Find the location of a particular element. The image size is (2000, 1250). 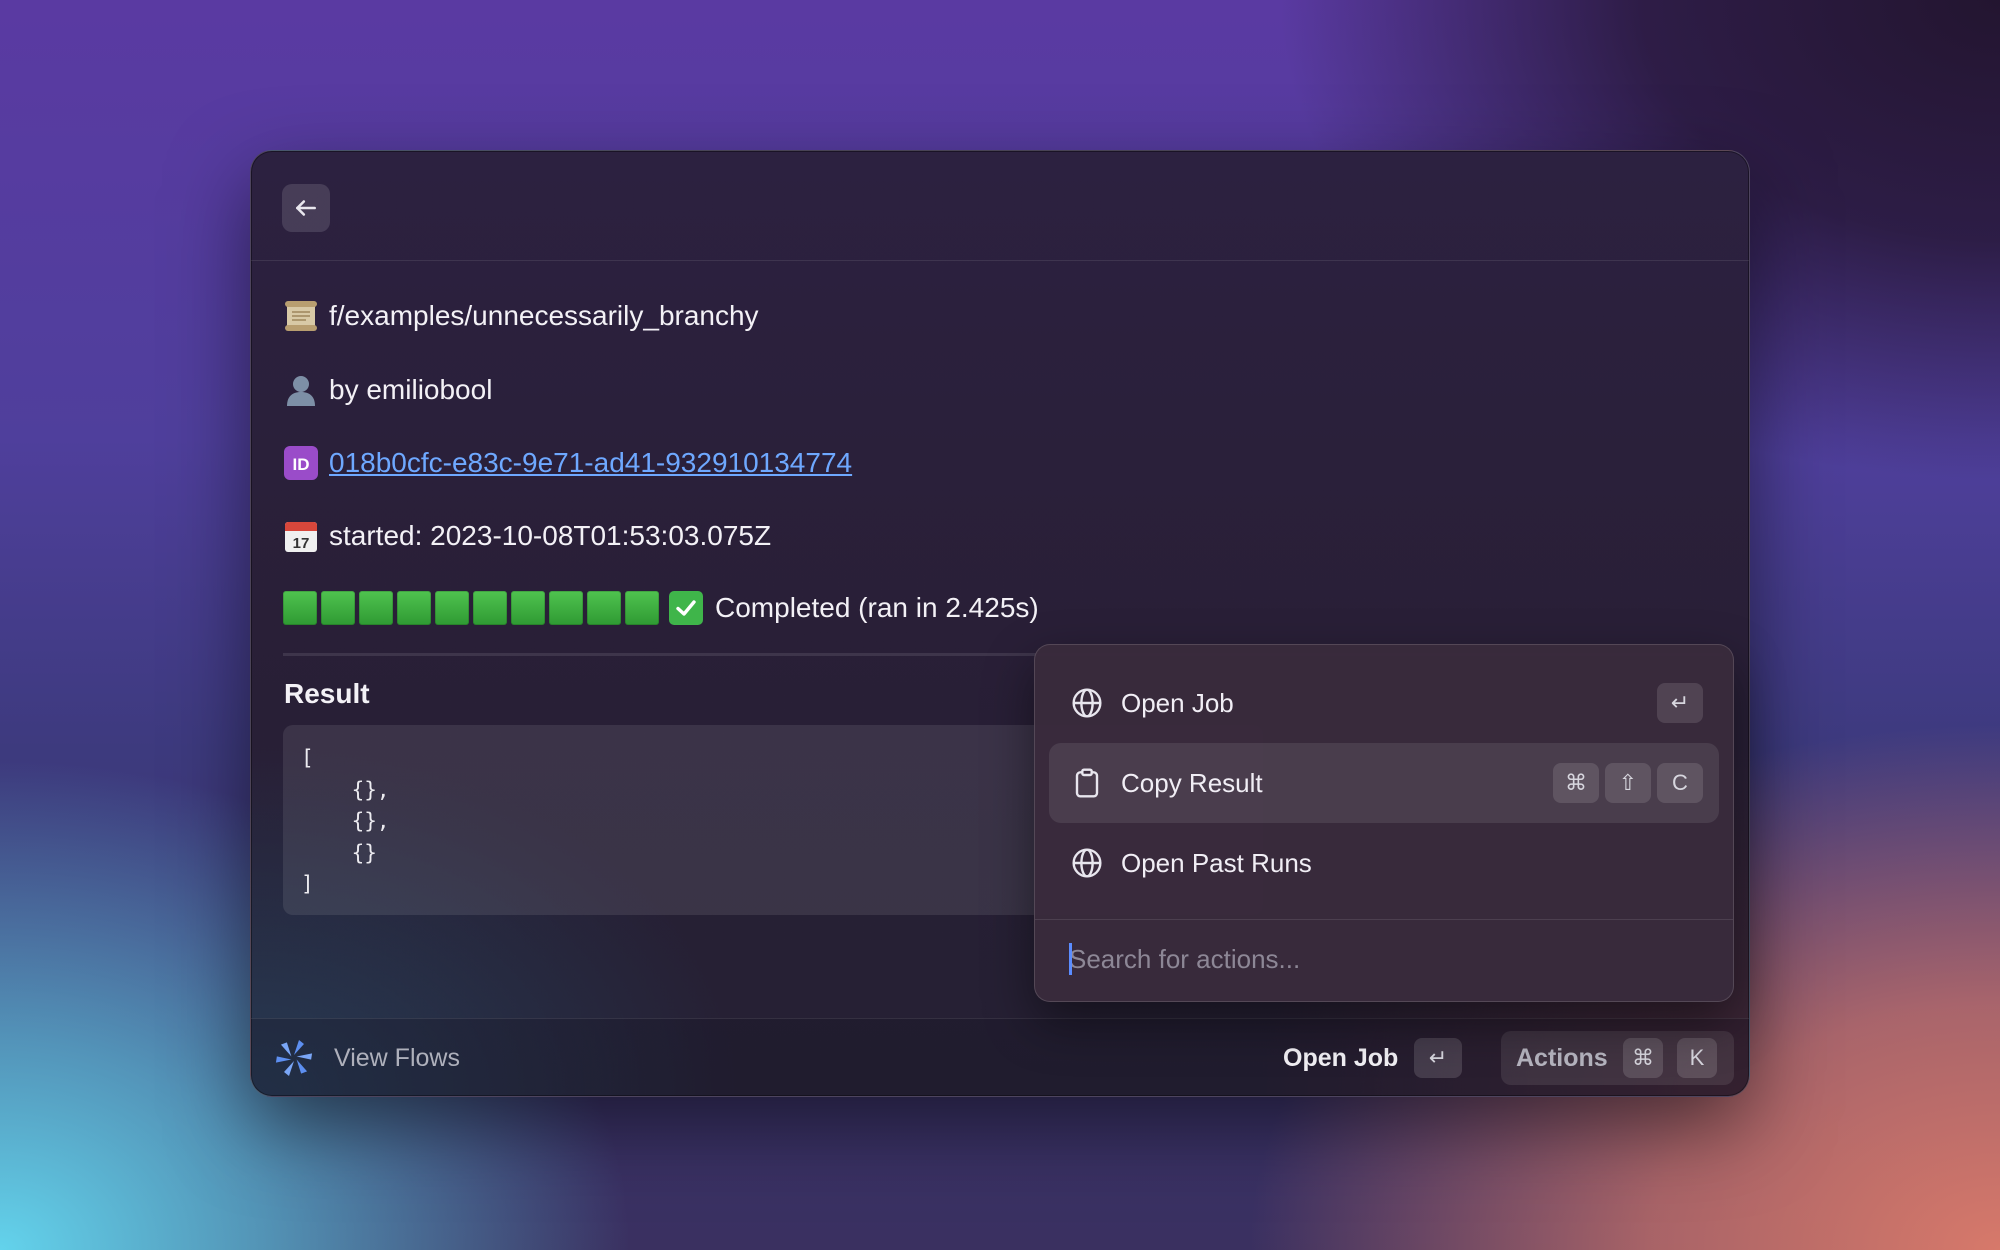

arrow-left-icon is located at coordinates (306, 208).